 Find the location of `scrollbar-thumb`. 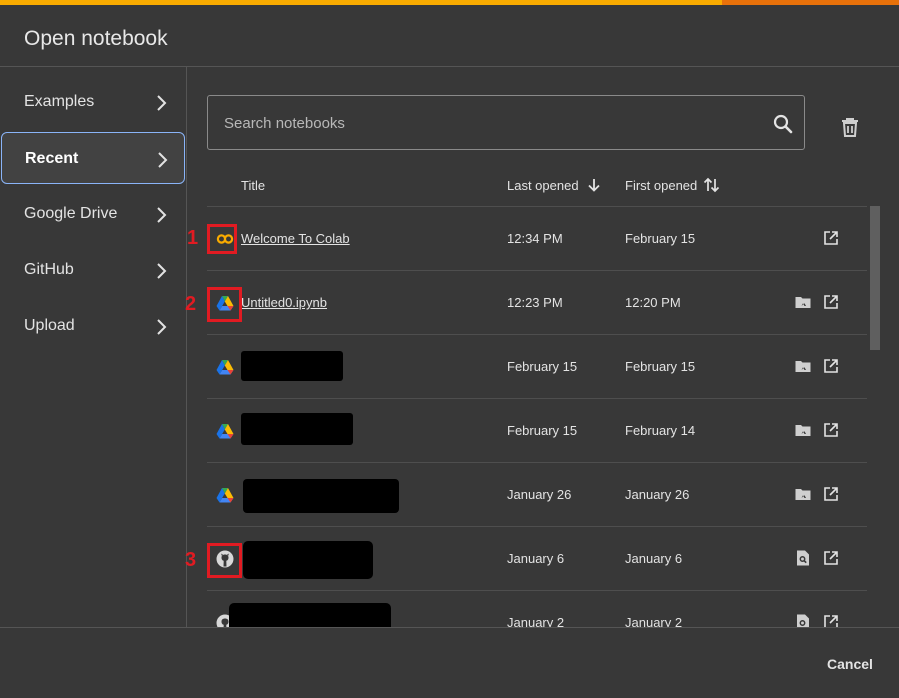

scrollbar-thumb is located at coordinates (875, 278).